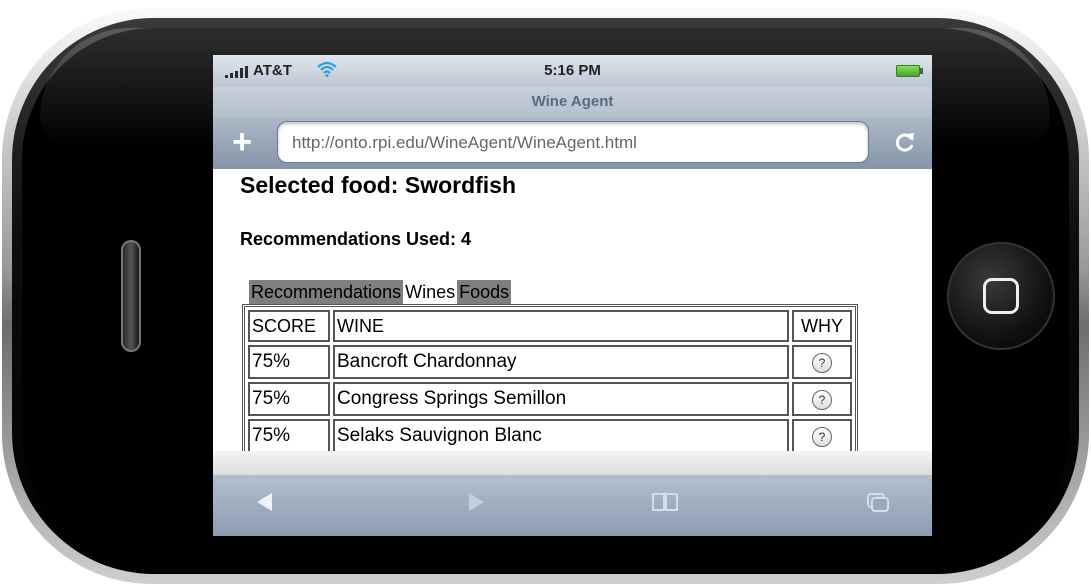 The image size is (1091, 588). Describe the element at coordinates (878, 505) in the screenshot. I see `pages-icon` at that location.